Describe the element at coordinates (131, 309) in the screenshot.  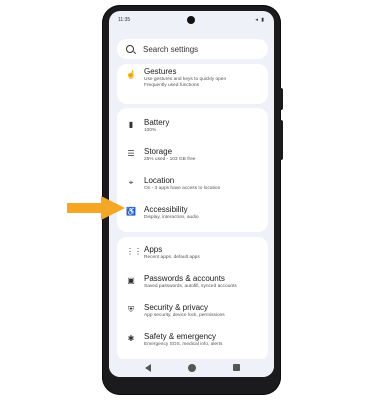
I see `security-icon: ⛨` at that location.